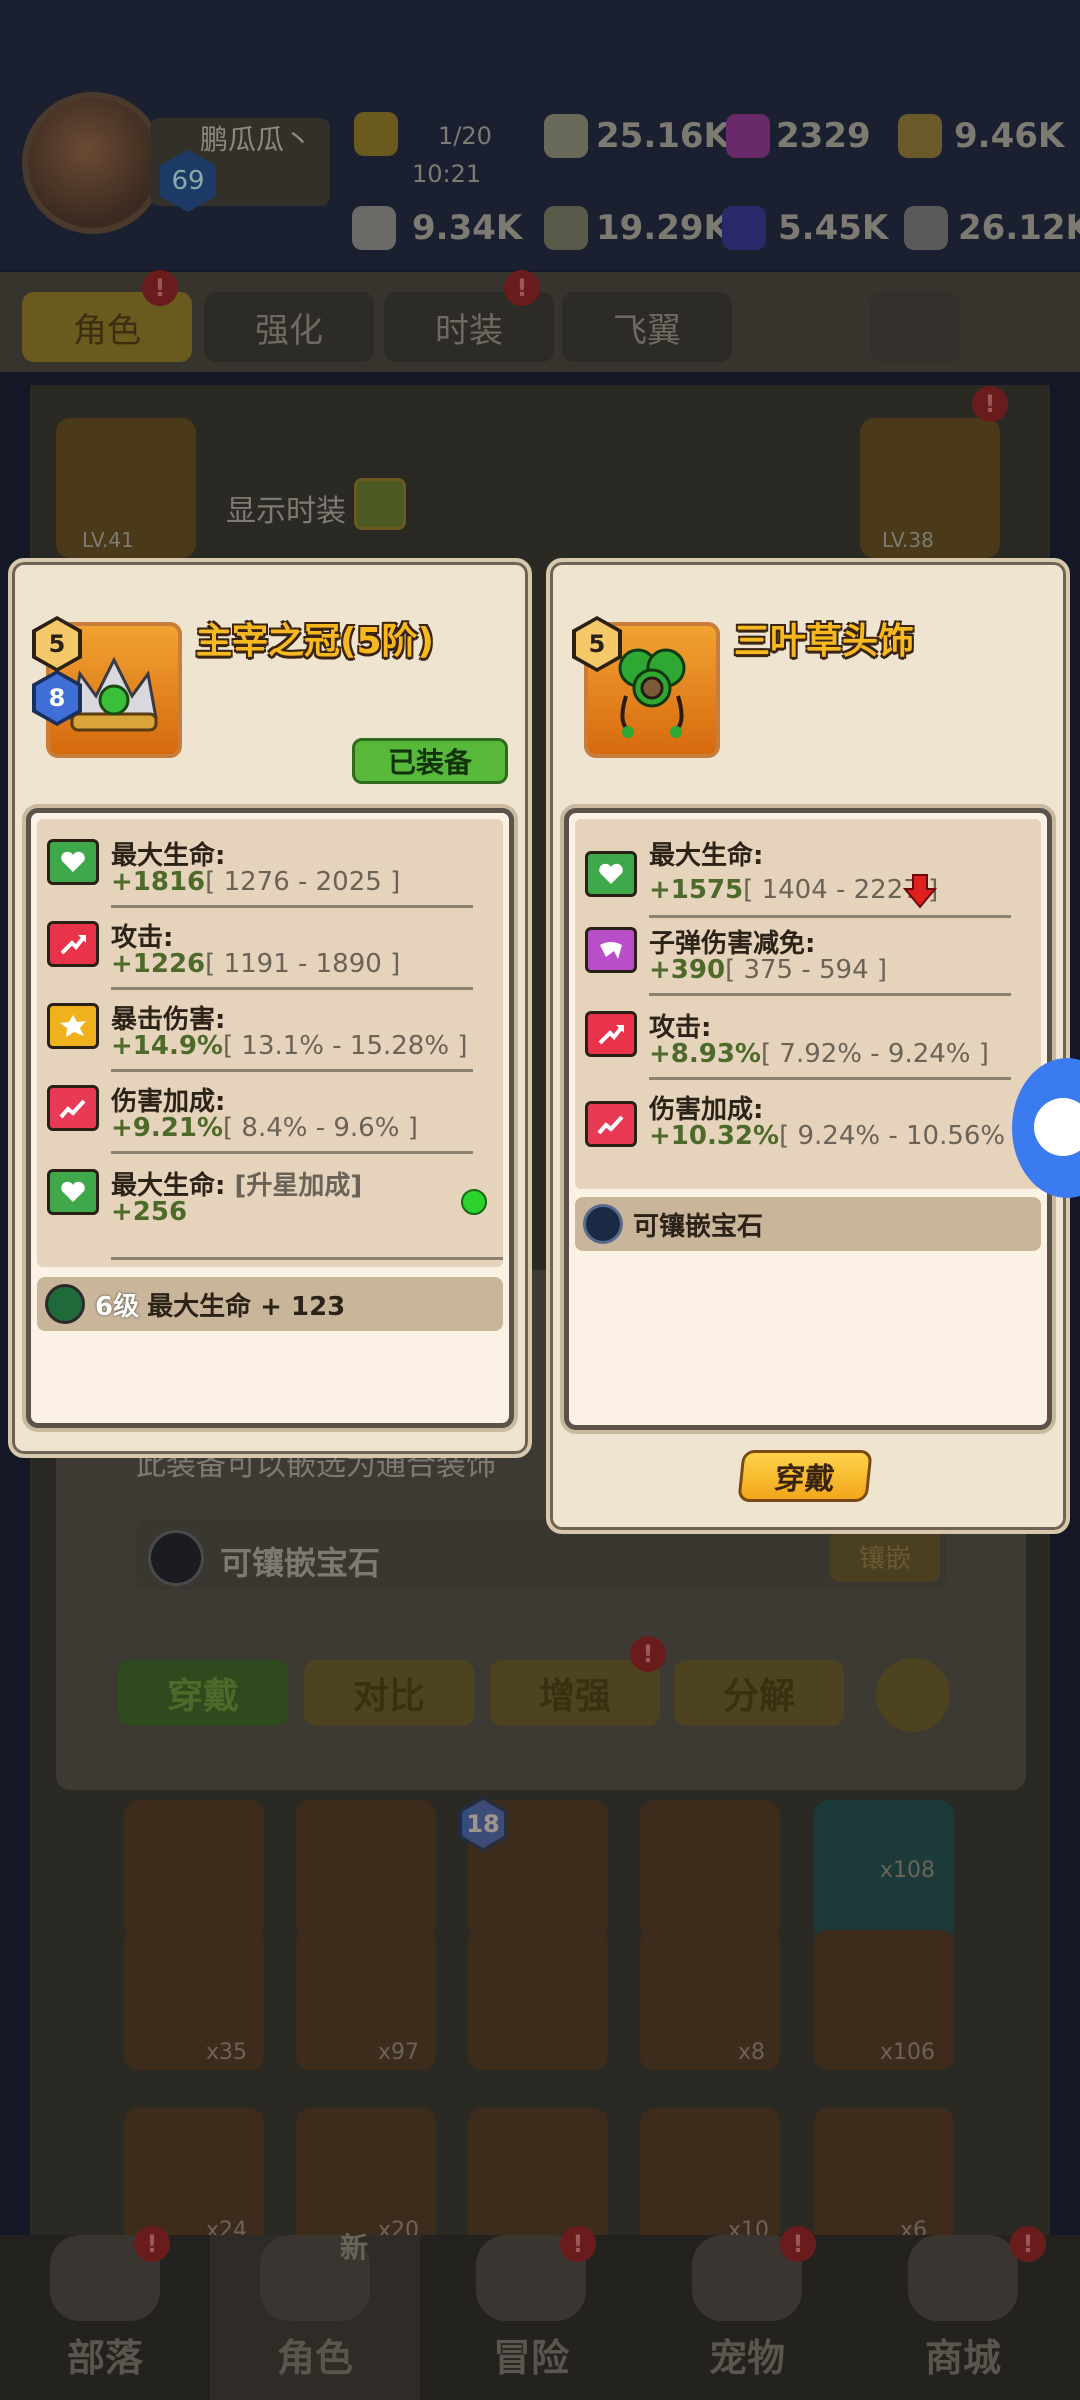  I want to click on gold-ore-value: 25.16K, so click(663, 136).